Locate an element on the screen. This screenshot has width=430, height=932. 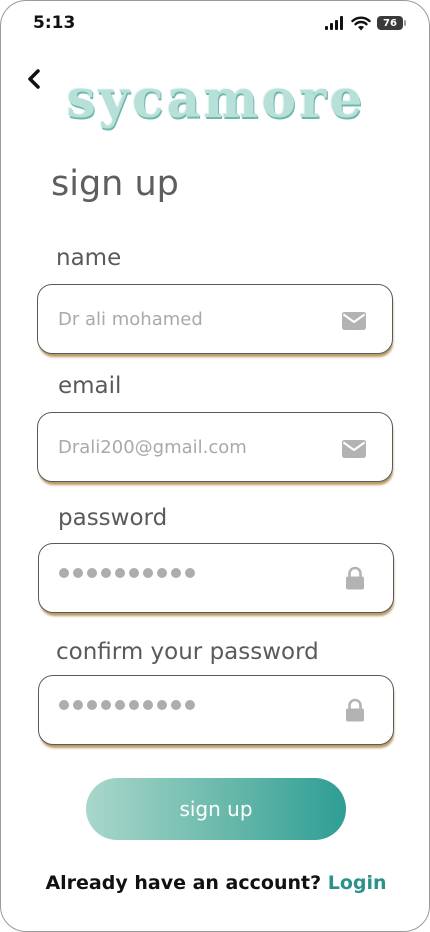
password-label: password is located at coordinates (113, 518).